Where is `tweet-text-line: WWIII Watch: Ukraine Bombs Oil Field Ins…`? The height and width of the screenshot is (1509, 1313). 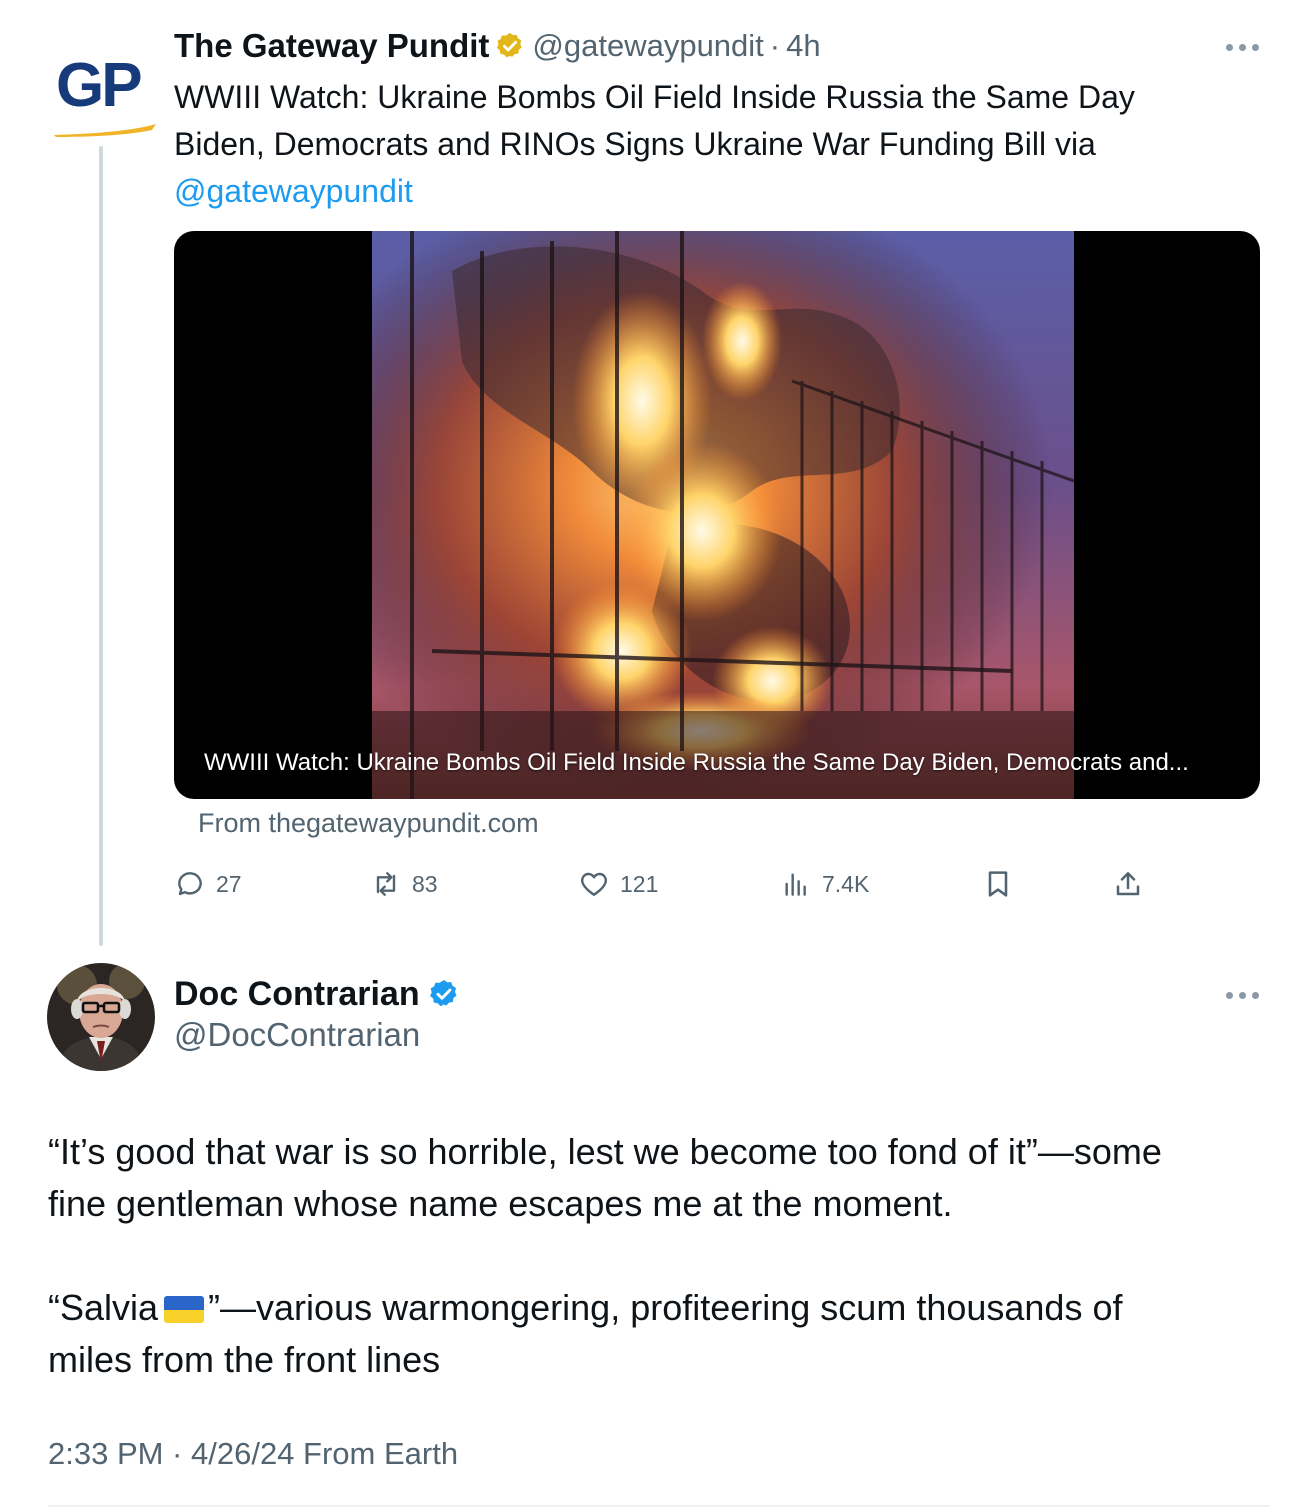 tweet-text-line: WWIII Watch: Ukraine Bombs Oil Field Ins… is located at coordinates (654, 97).